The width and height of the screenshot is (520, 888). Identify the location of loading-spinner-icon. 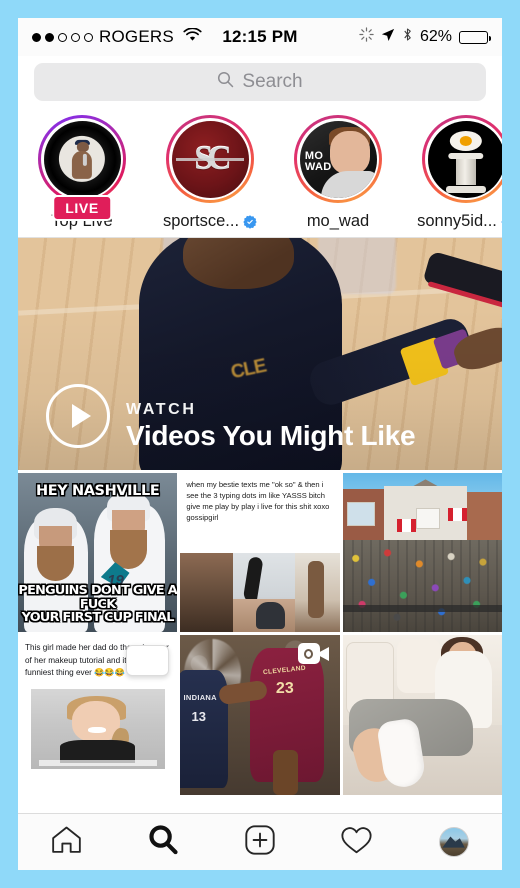
(366, 37).